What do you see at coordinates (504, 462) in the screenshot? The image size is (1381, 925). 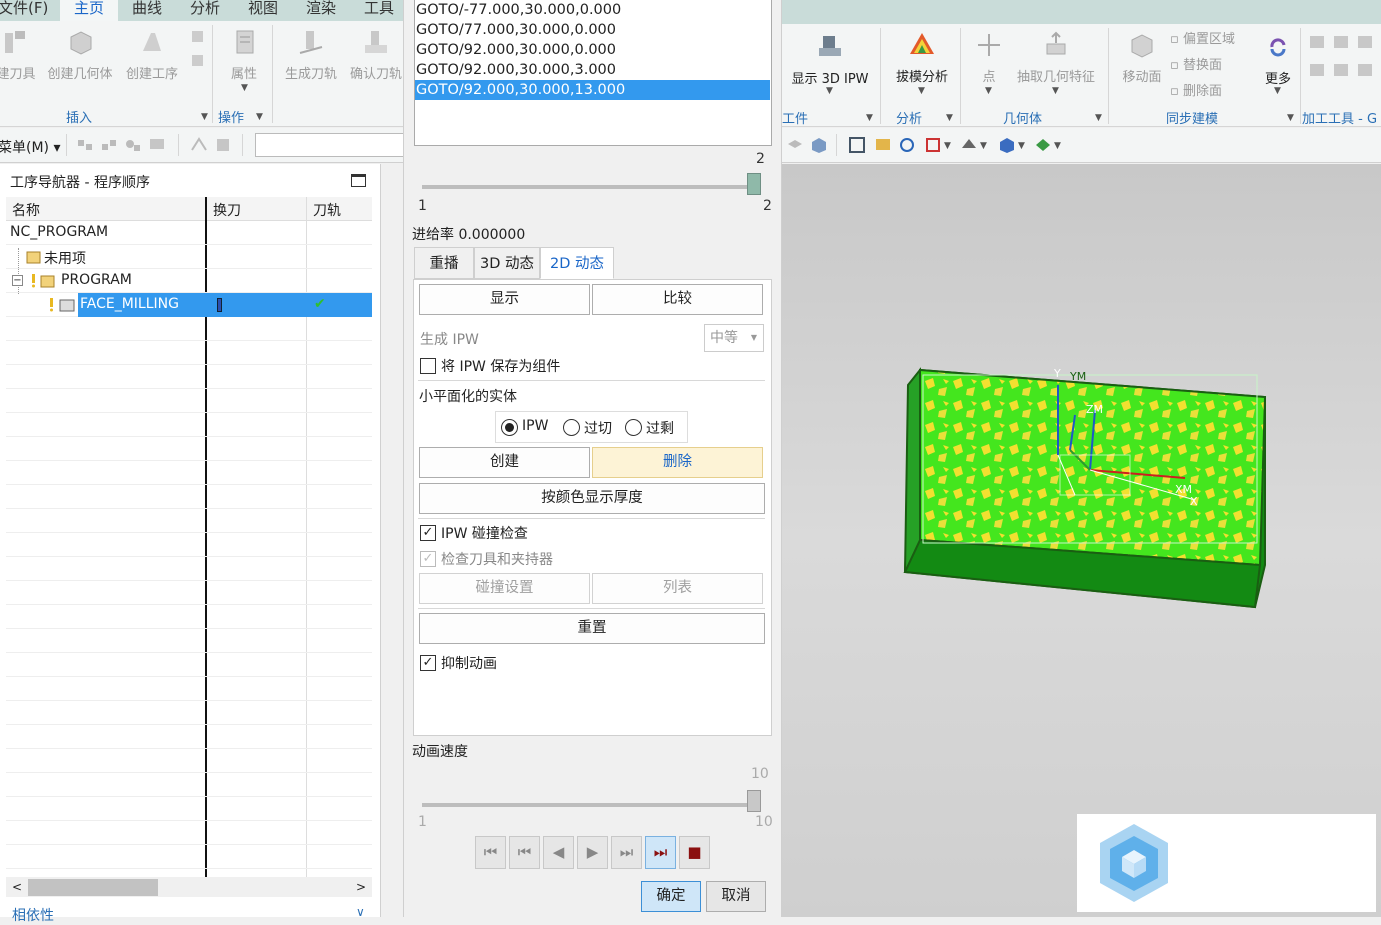 I see `create-button: 创建` at bounding box center [504, 462].